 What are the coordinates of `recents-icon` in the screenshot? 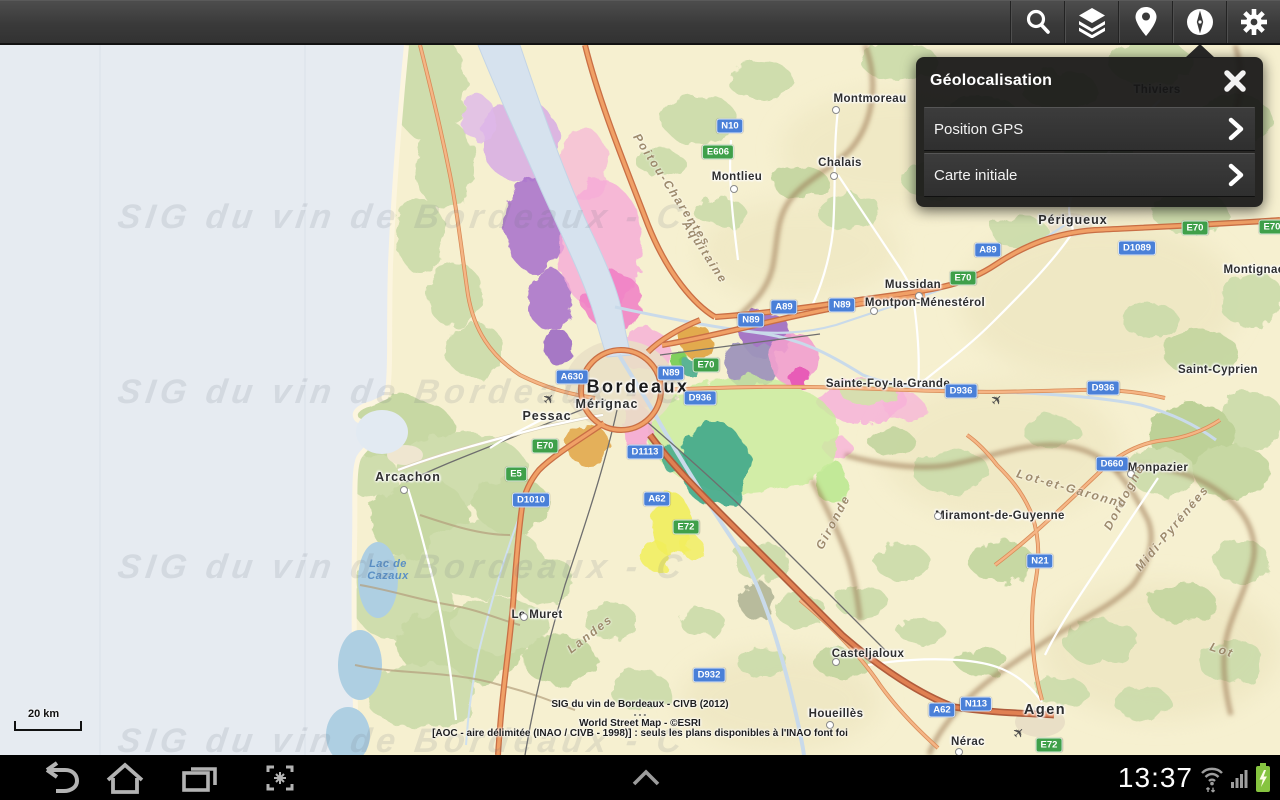 It's located at (199, 779).